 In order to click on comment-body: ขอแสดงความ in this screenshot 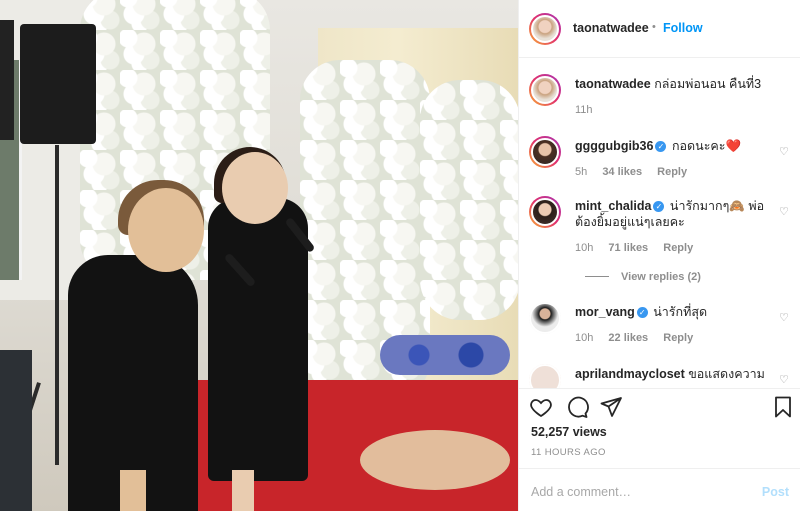, I will do `click(726, 374)`.